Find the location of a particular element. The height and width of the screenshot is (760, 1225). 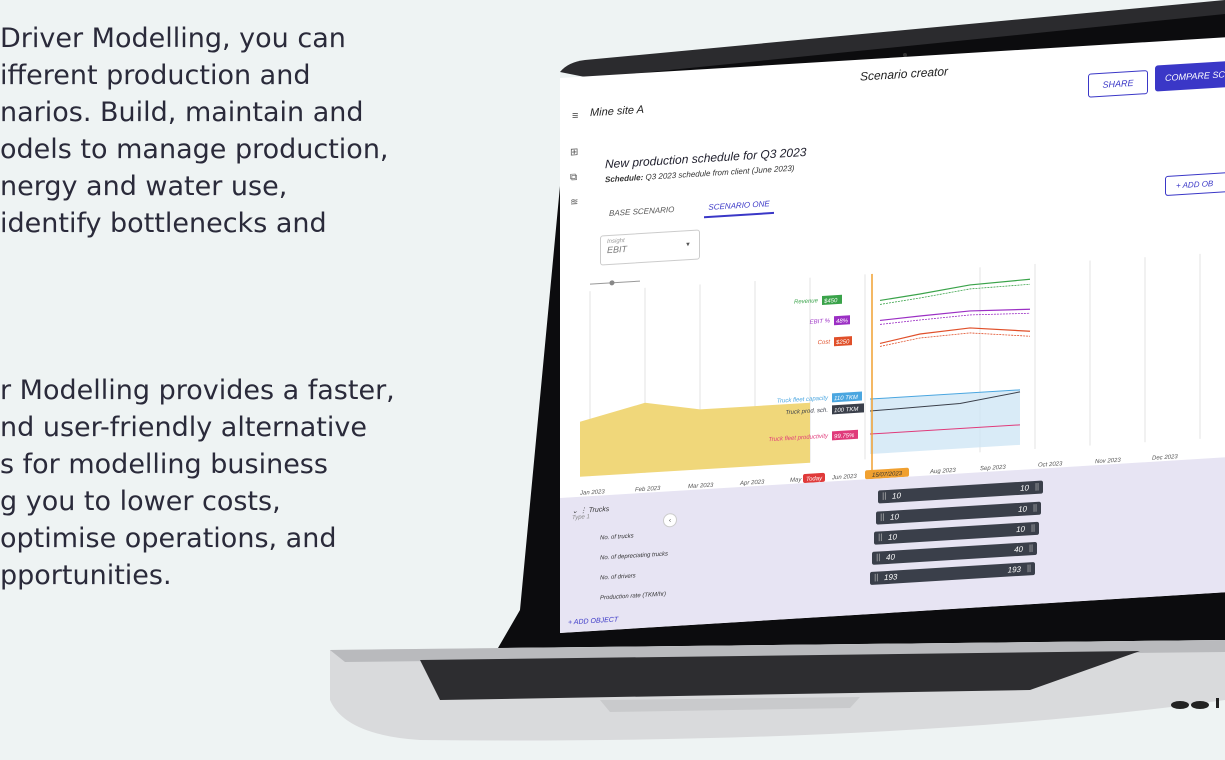

ebit-label: EBIT % is located at coordinates (820, 321).